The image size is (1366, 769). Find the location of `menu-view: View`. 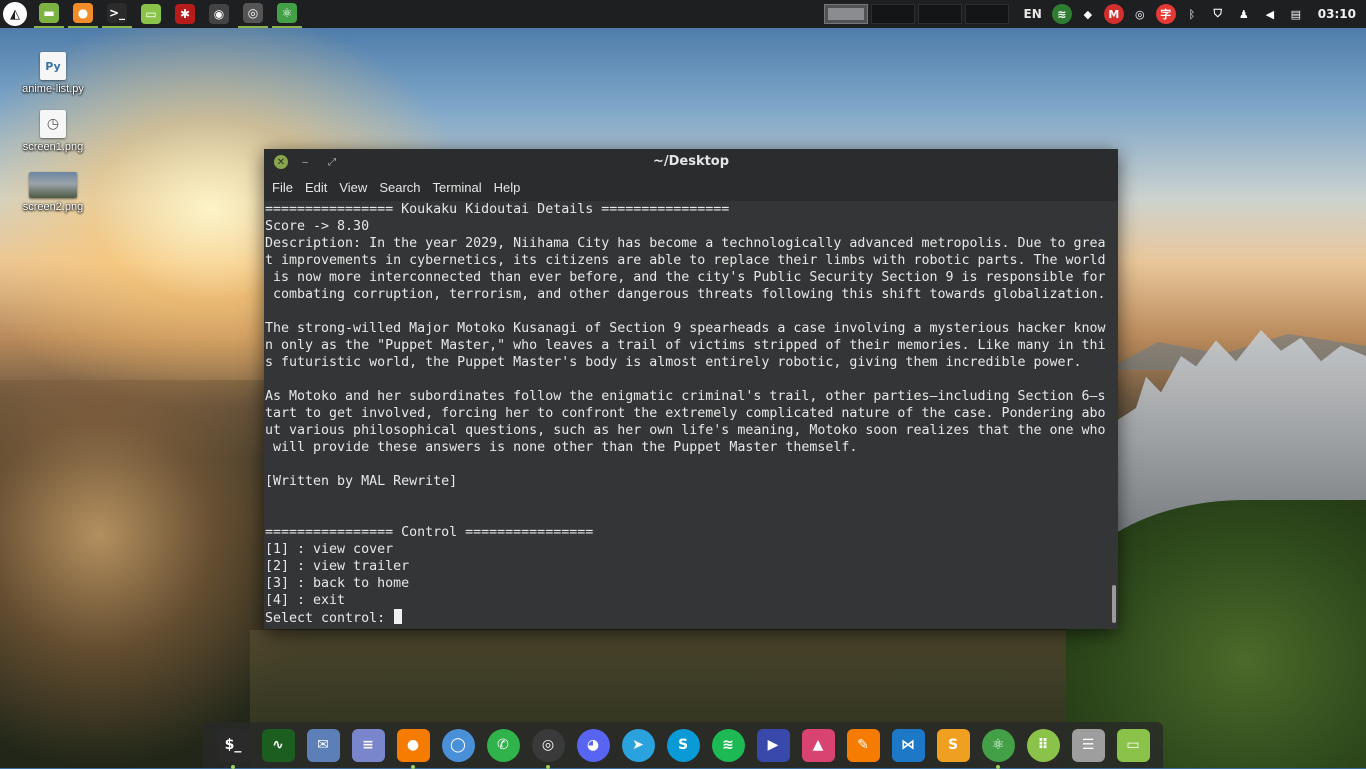

menu-view: View is located at coordinates (353, 188).